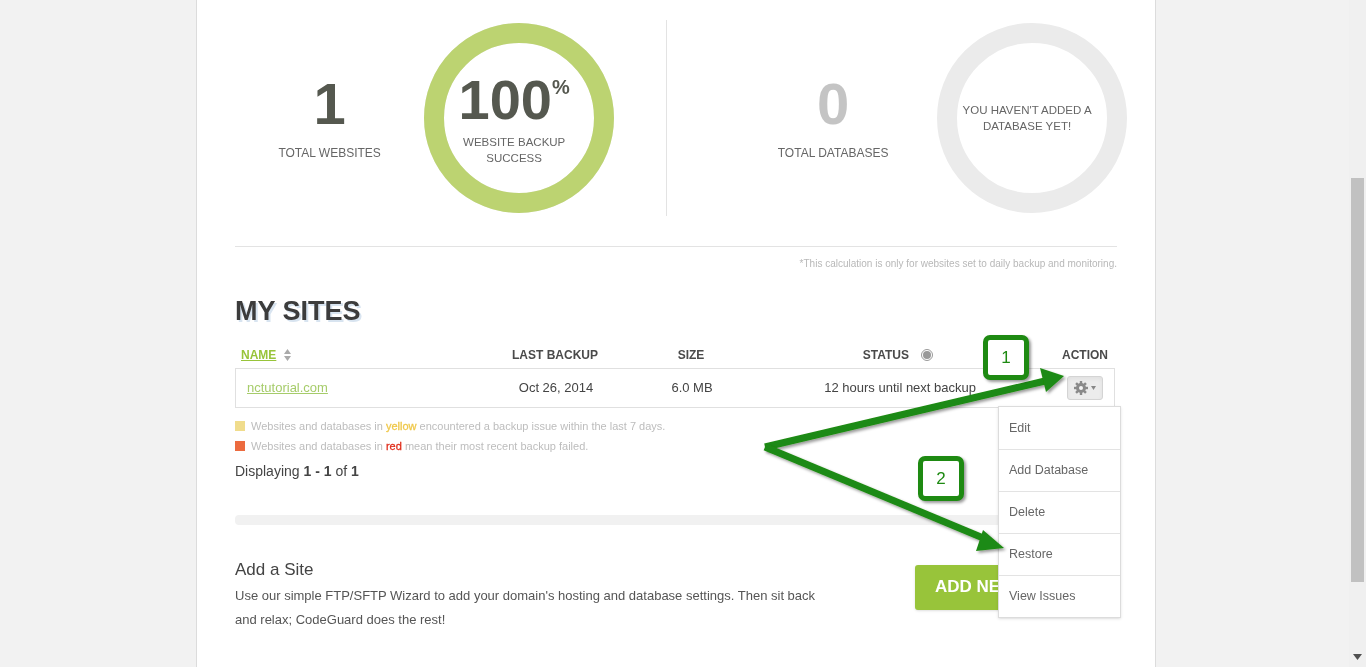 This screenshot has width=1366, height=667. What do you see at coordinates (1059, 596) in the screenshot?
I see `menu-item: View Issues` at bounding box center [1059, 596].